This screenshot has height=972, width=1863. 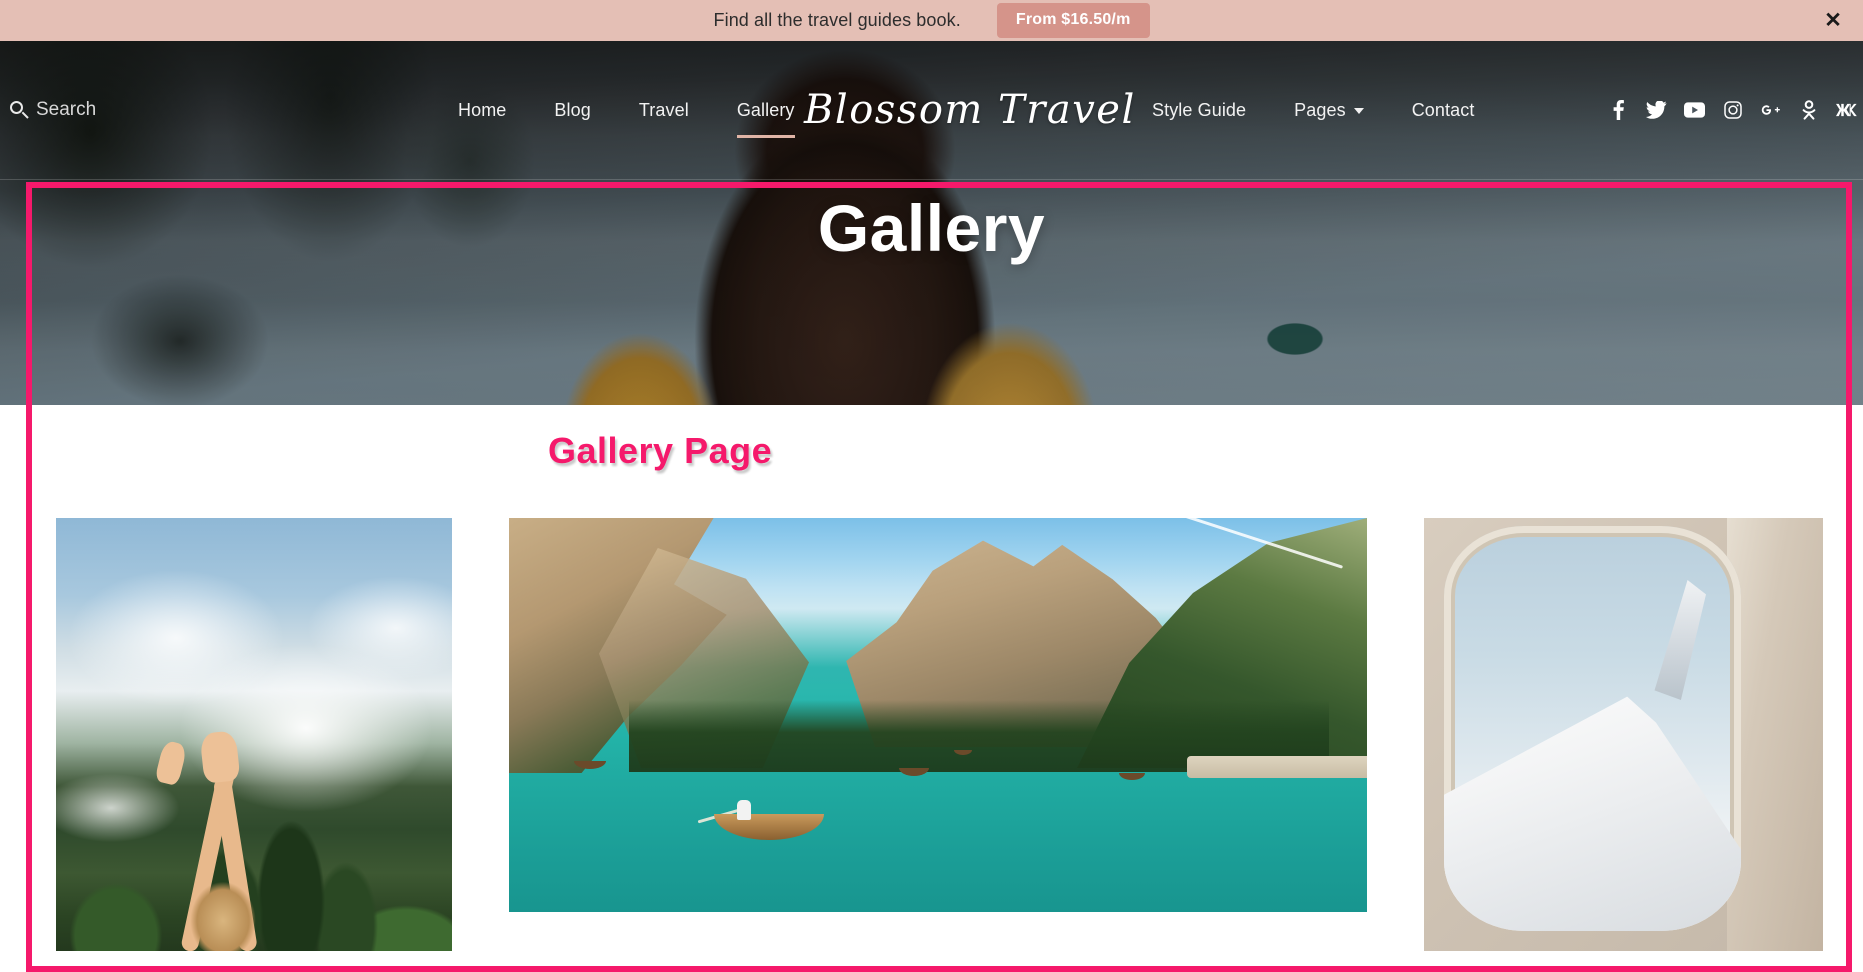 I want to click on braies-shore, so click(x=1277, y=767).